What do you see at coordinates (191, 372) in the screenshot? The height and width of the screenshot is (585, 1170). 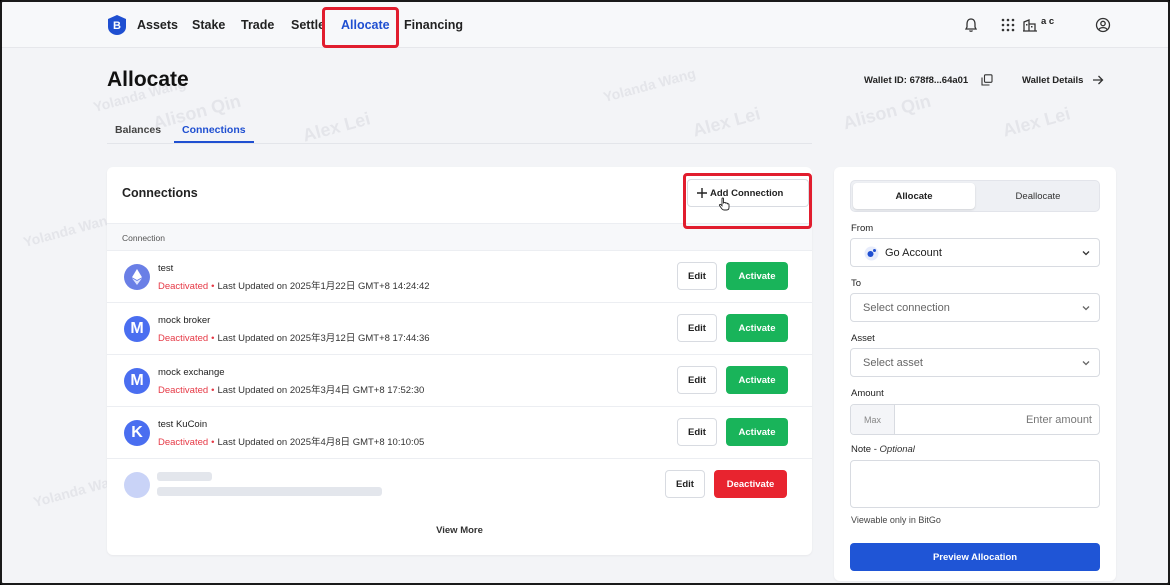 I see `connection-name: mock exchange` at bounding box center [191, 372].